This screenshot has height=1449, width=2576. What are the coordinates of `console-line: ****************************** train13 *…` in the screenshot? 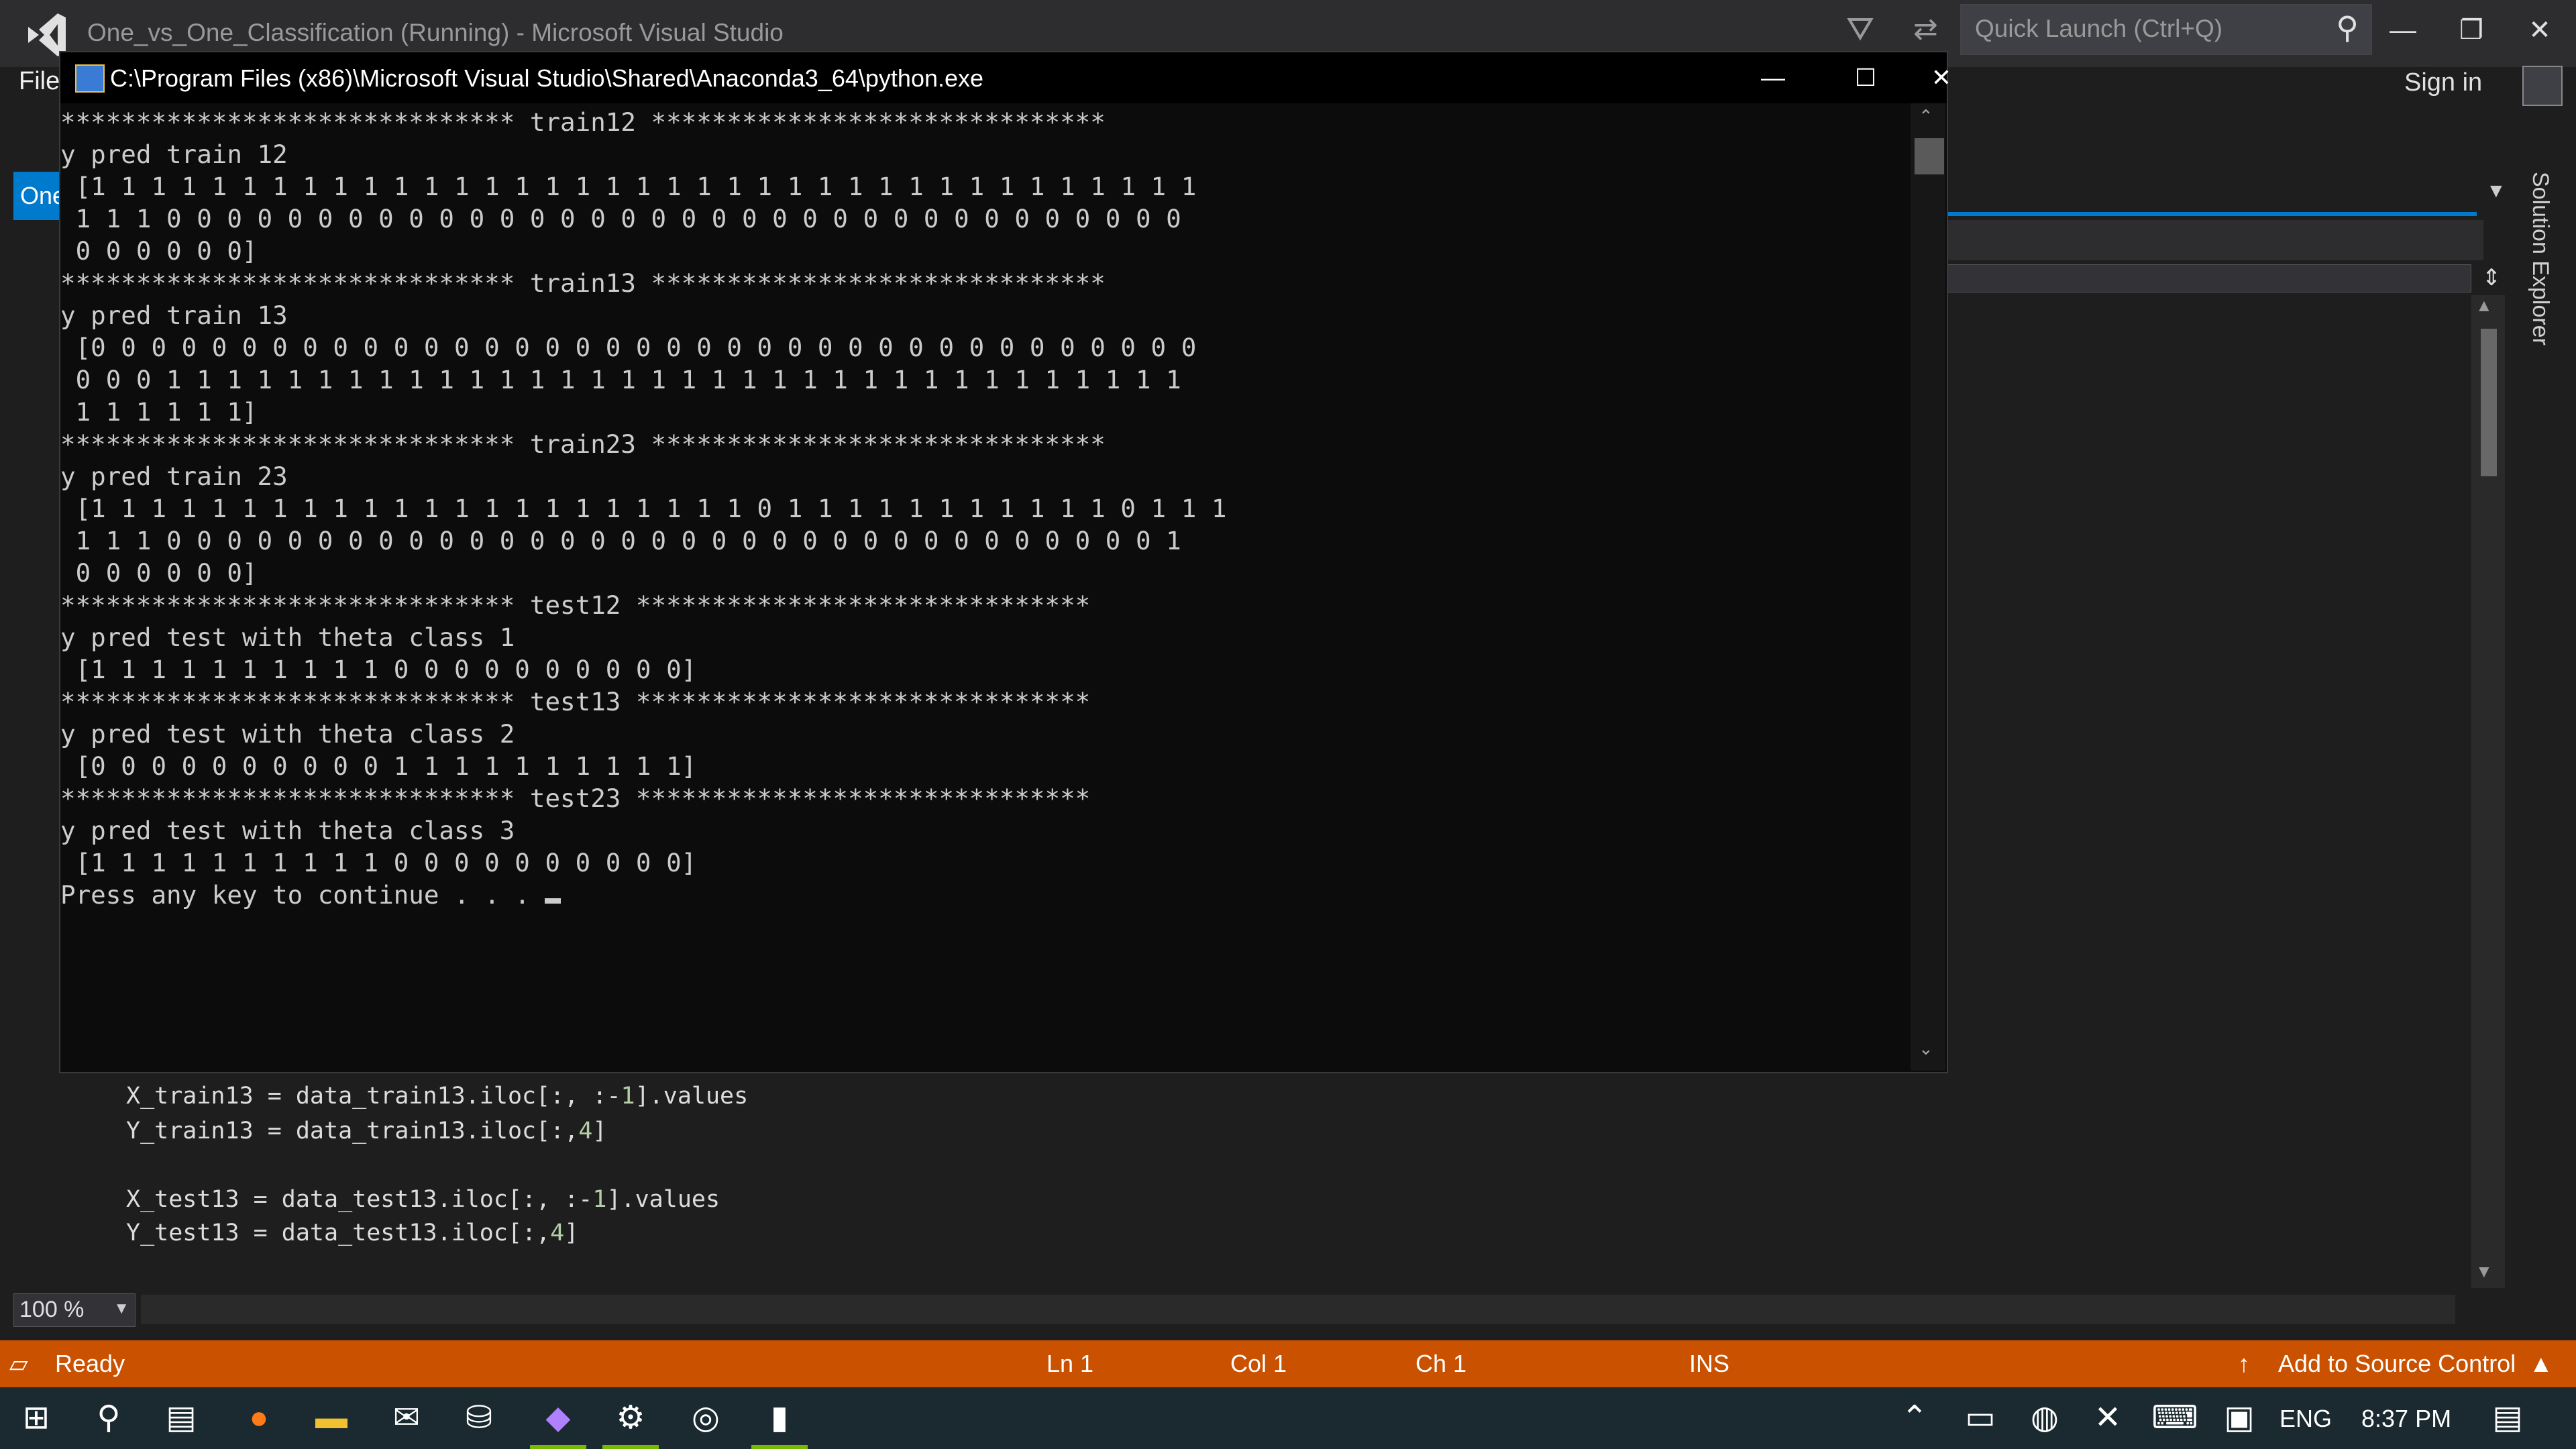 It's located at (583, 283).